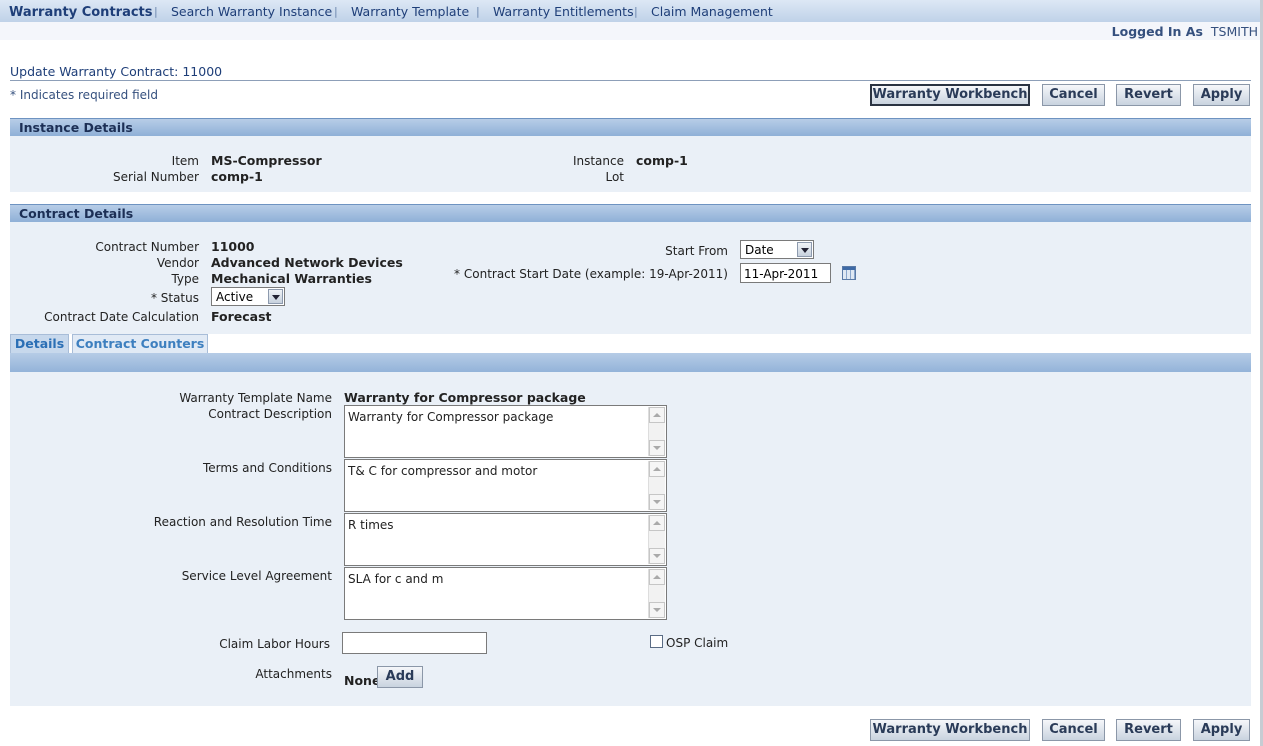 This screenshot has width=1263, height=746. Describe the element at coordinates (662, 160) in the screenshot. I see `instance-value: comp-1` at that location.